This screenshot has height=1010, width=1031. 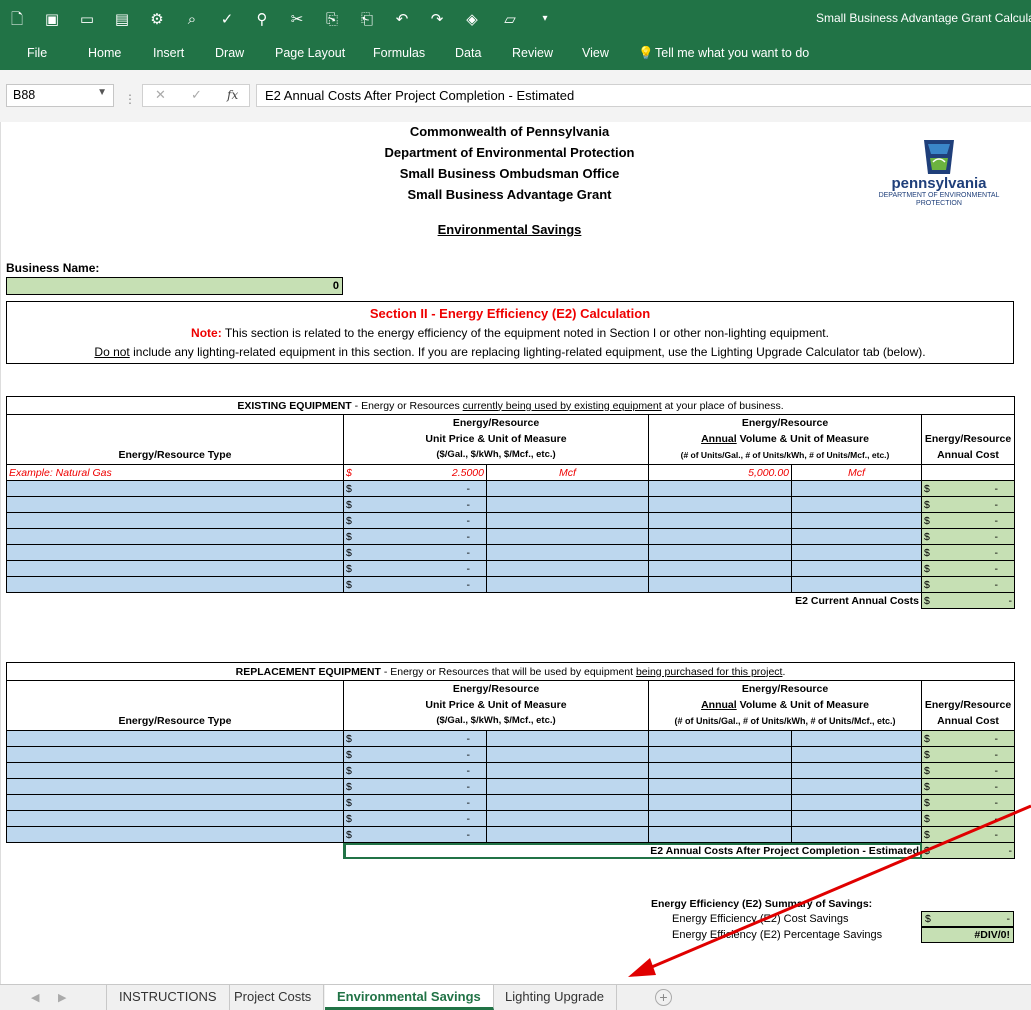 I want to click on menu-data: Data, so click(x=468, y=53).